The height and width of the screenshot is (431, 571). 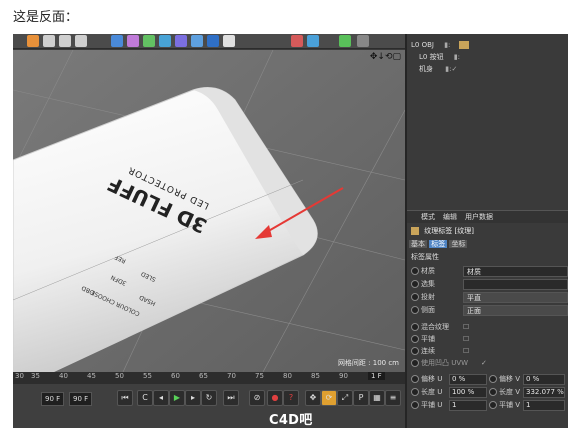 I want to click on visibility-icon: ▮:✓, so click(x=451, y=69).